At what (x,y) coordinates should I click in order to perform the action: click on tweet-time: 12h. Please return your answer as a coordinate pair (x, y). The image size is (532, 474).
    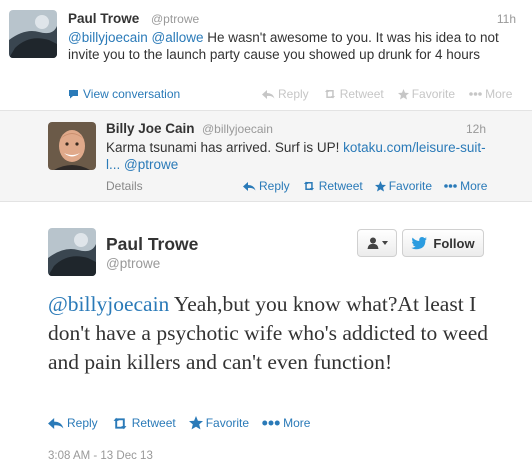
    Looking at the image, I should click on (476, 129).